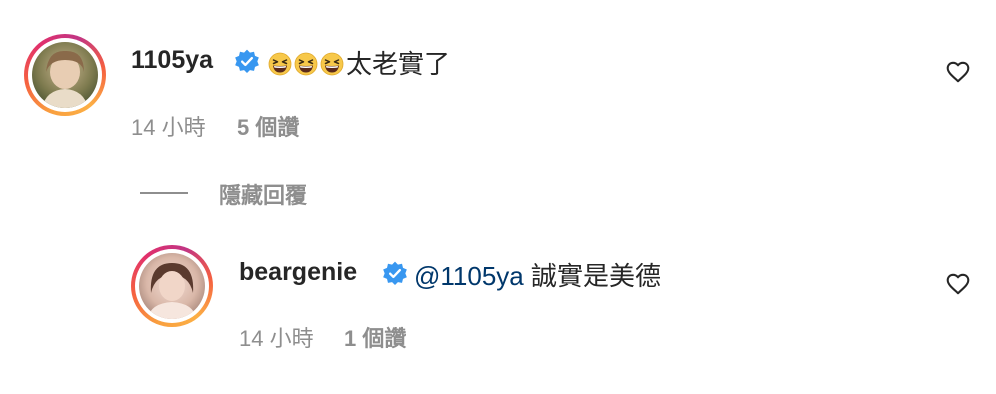 The image size is (996, 394). Describe the element at coordinates (596, 276) in the screenshot. I see `reply-text-body: 誠實是美德` at that location.